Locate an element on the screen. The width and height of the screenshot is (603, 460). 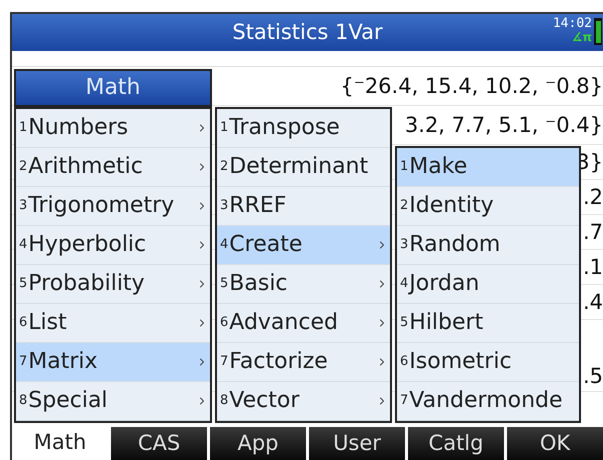
menu-item: 7 Matrix is located at coordinates (113, 362).